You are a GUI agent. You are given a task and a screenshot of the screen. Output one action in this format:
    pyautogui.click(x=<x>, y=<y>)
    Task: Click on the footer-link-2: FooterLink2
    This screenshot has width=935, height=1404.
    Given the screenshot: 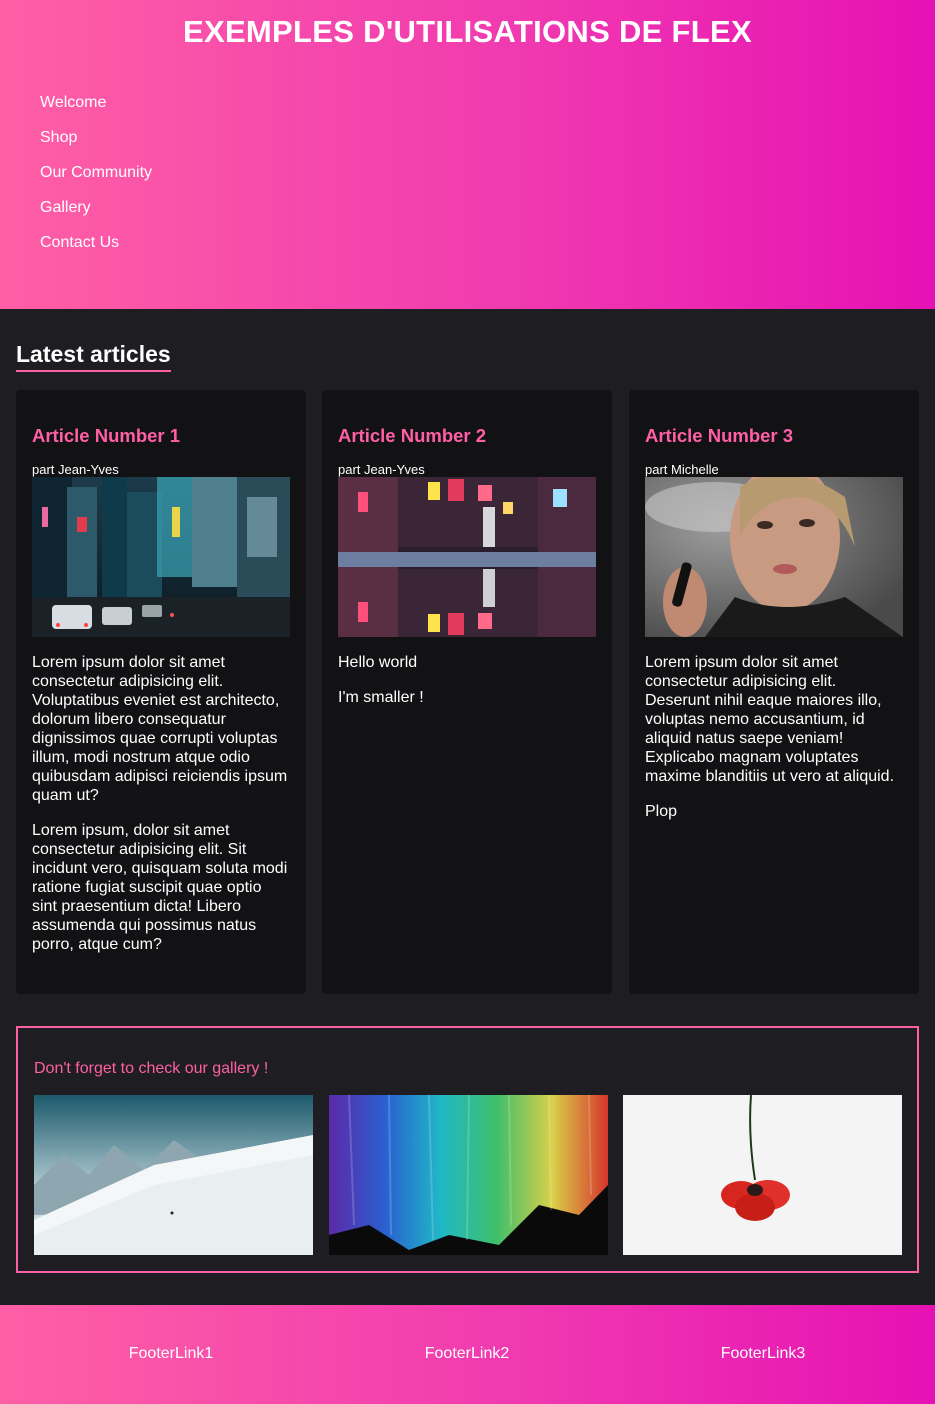 What is the action you would take?
    pyautogui.click(x=467, y=1354)
    